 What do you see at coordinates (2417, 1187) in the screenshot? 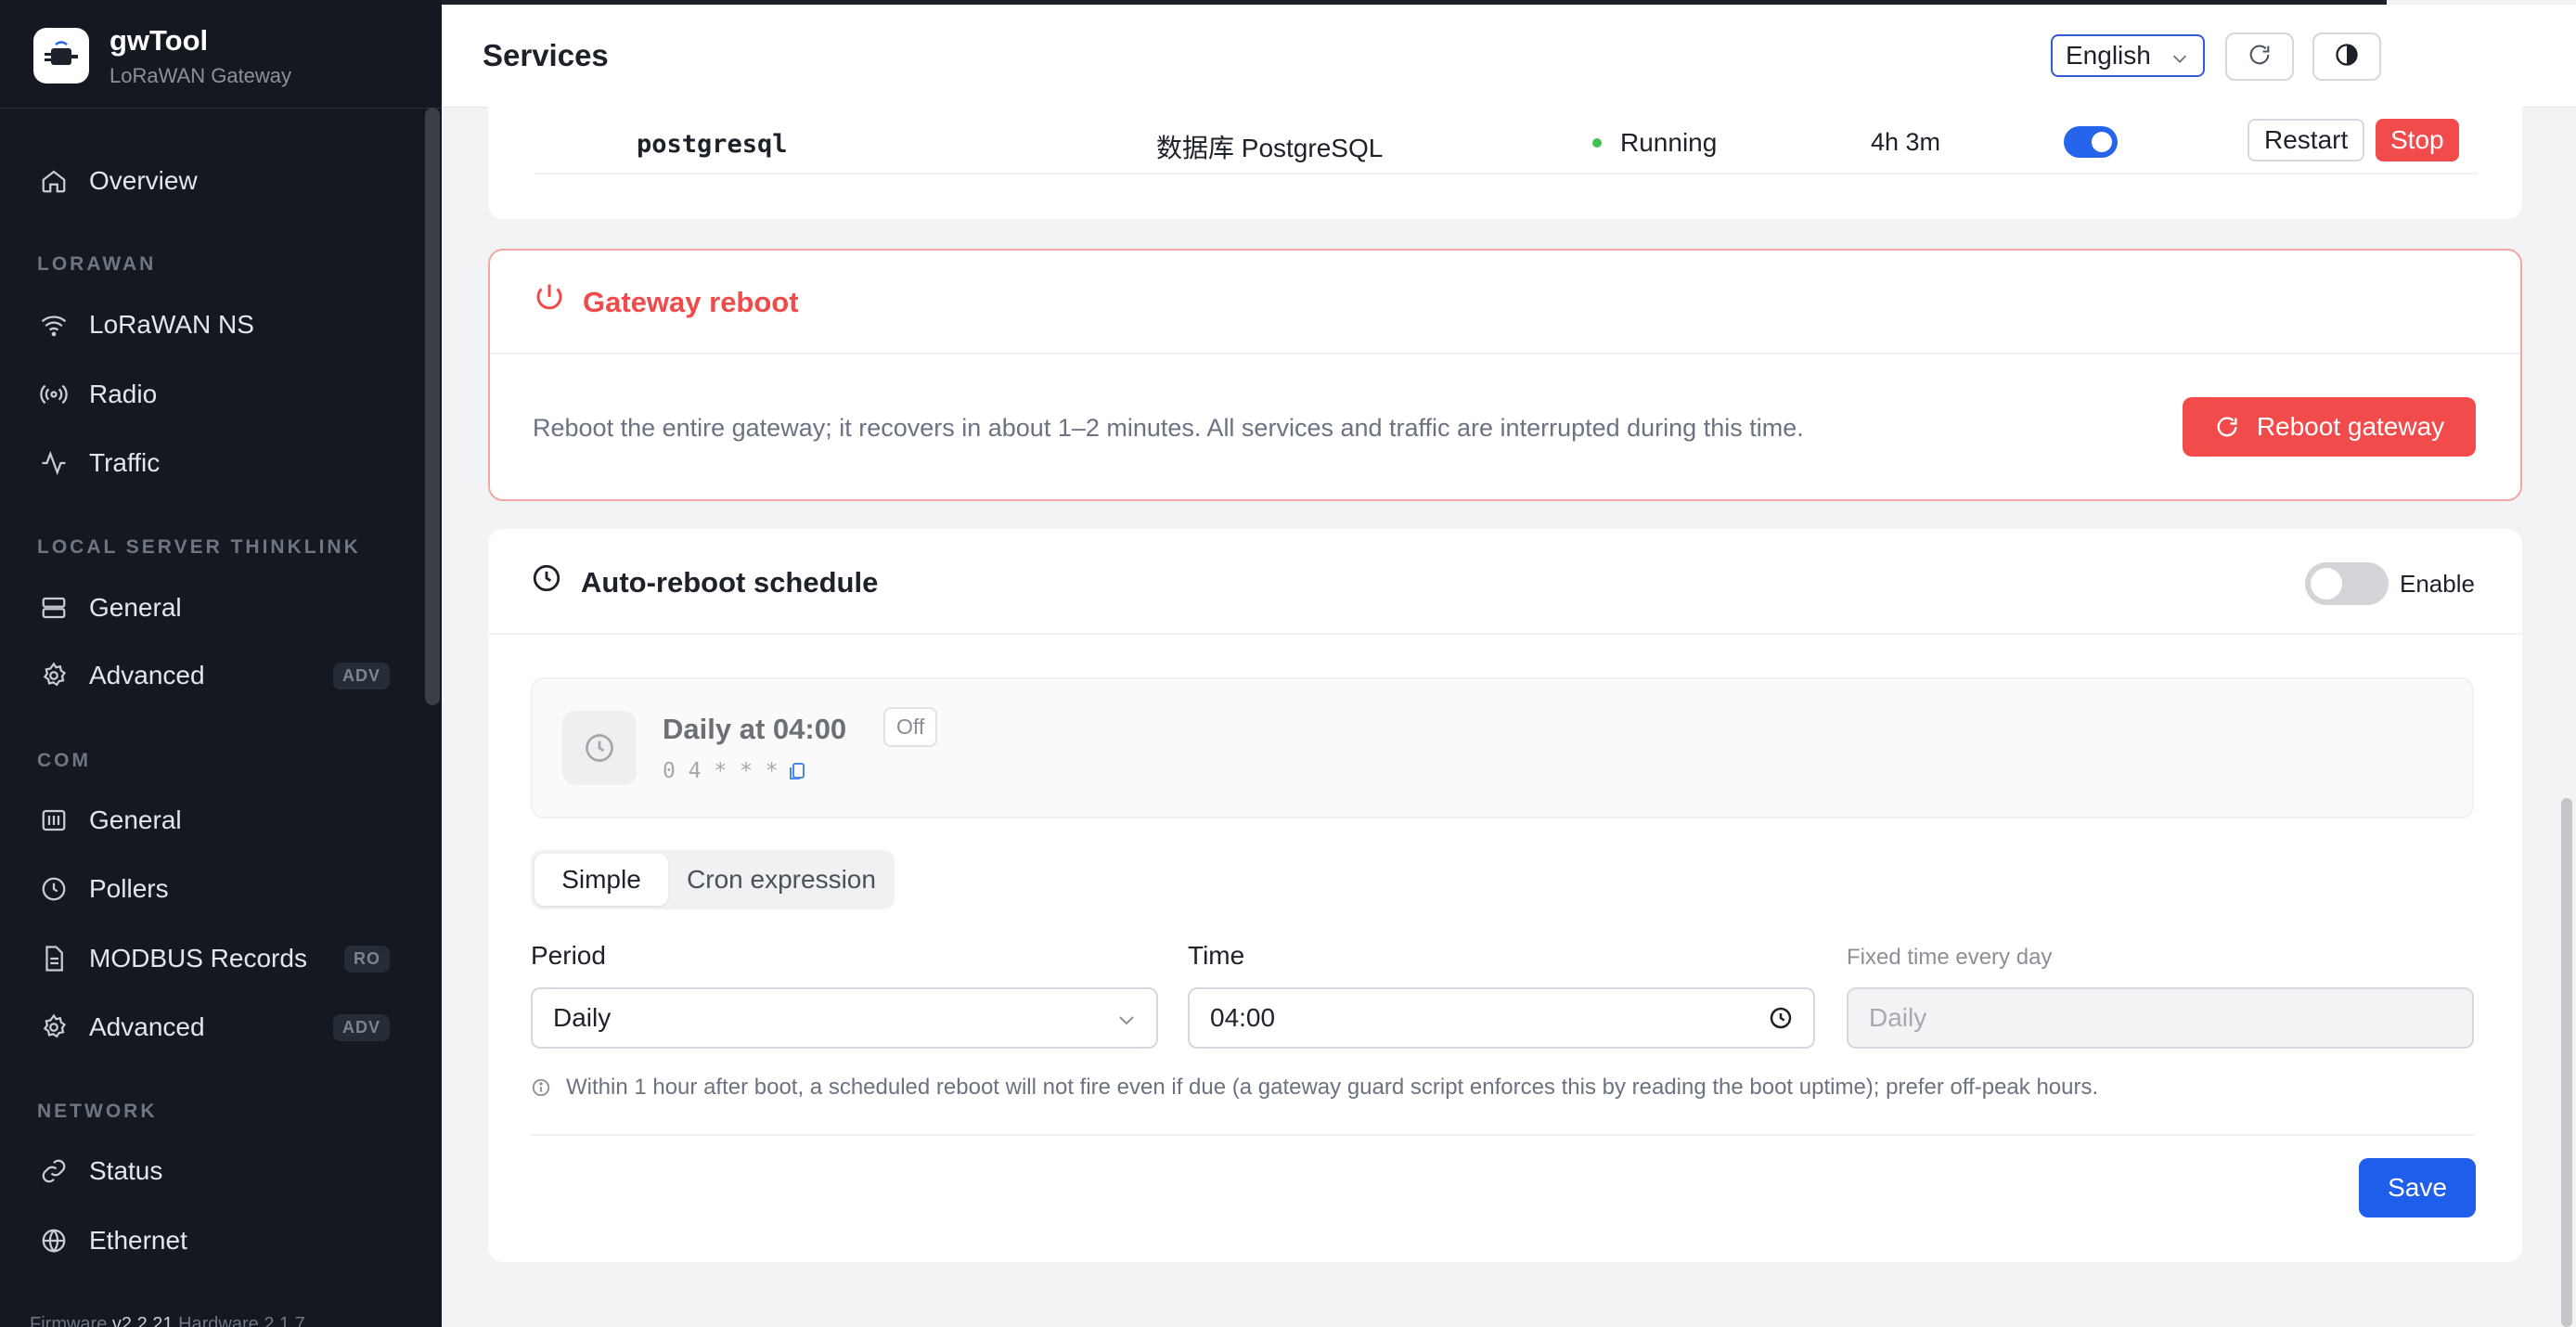
I see `save-button: Save` at bounding box center [2417, 1187].